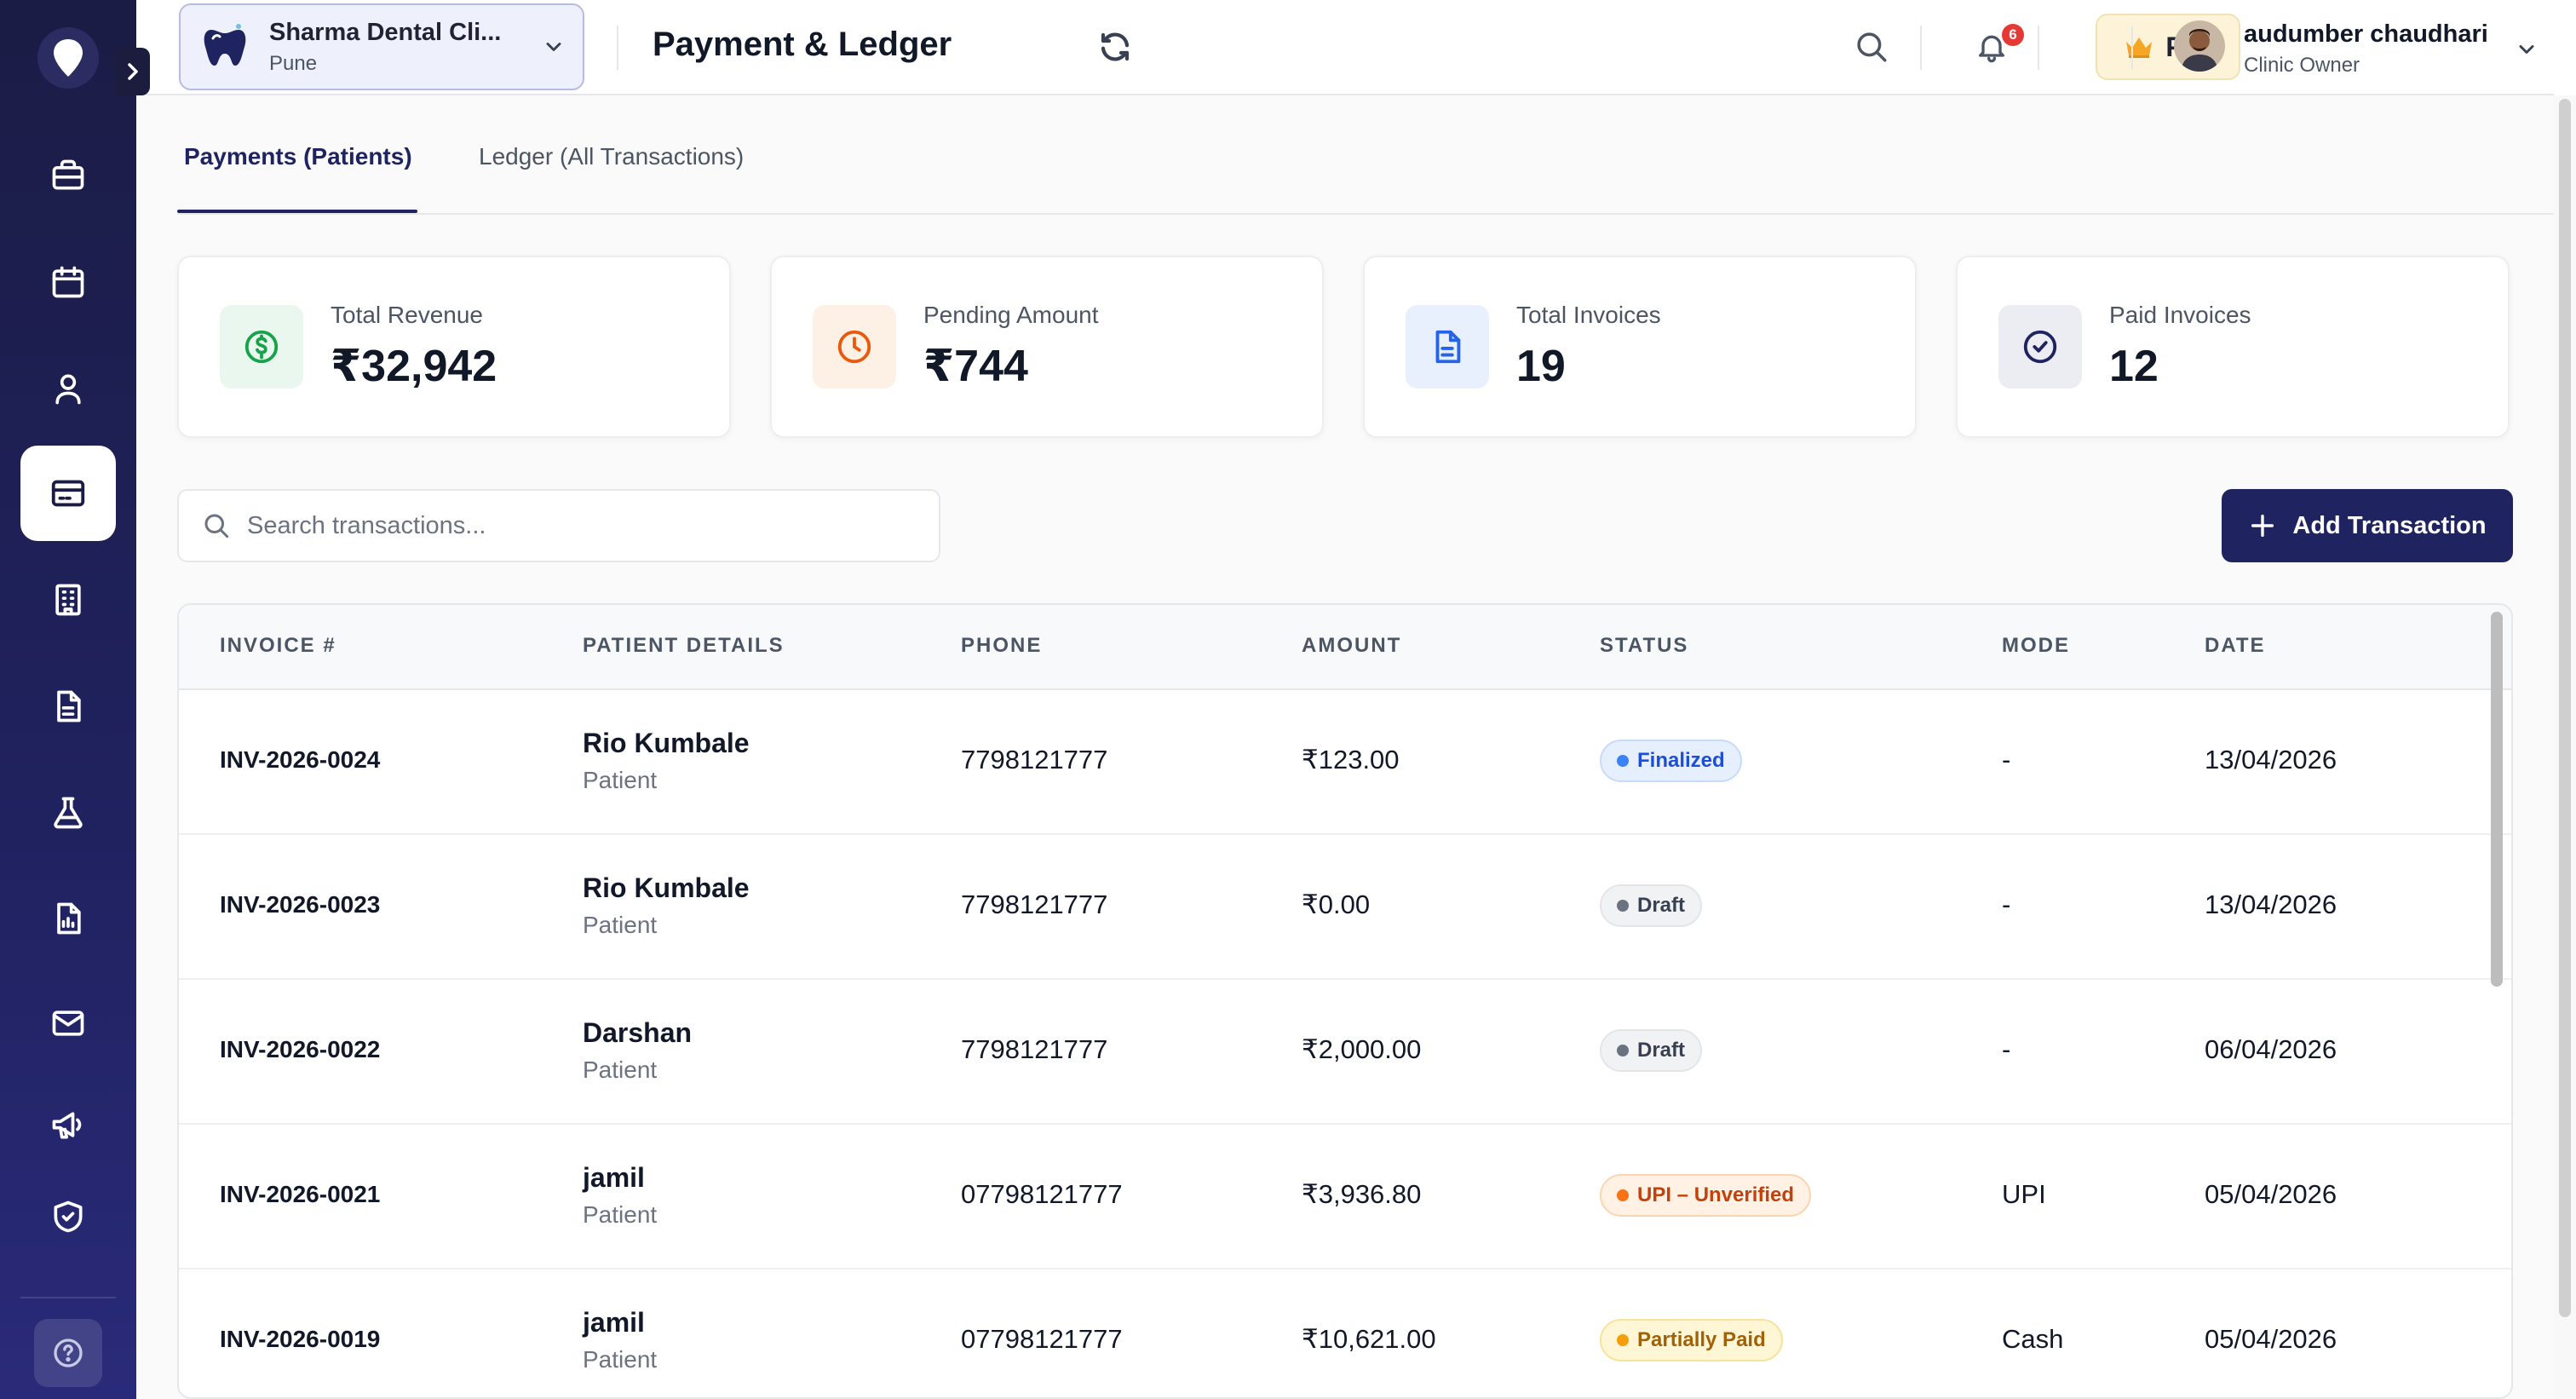 The image size is (2576, 1399). I want to click on sidebar-item-payments, so click(68, 493).